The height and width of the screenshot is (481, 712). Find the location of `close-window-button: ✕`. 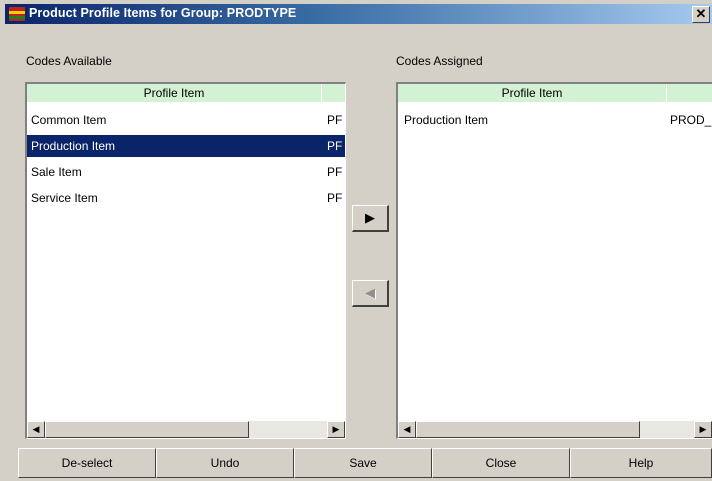

close-window-button: ✕ is located at coordinates (701, 14).